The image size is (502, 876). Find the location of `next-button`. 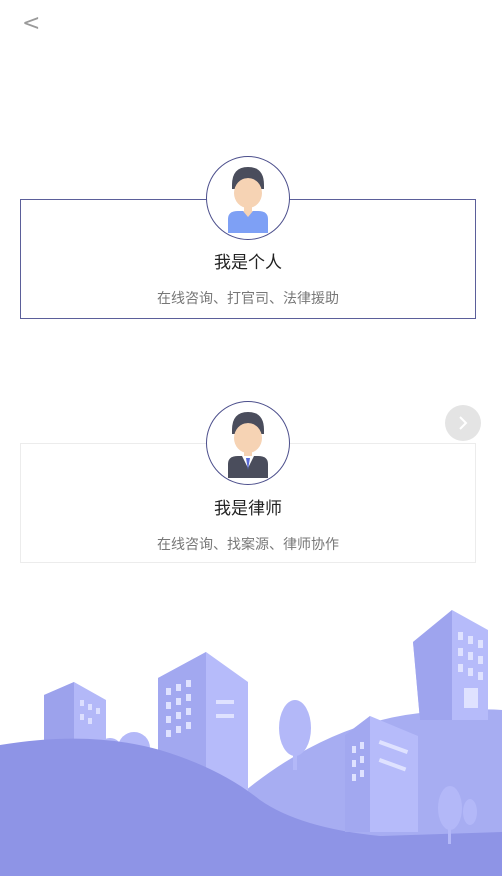

next-button is located at coordinates (463, 423).